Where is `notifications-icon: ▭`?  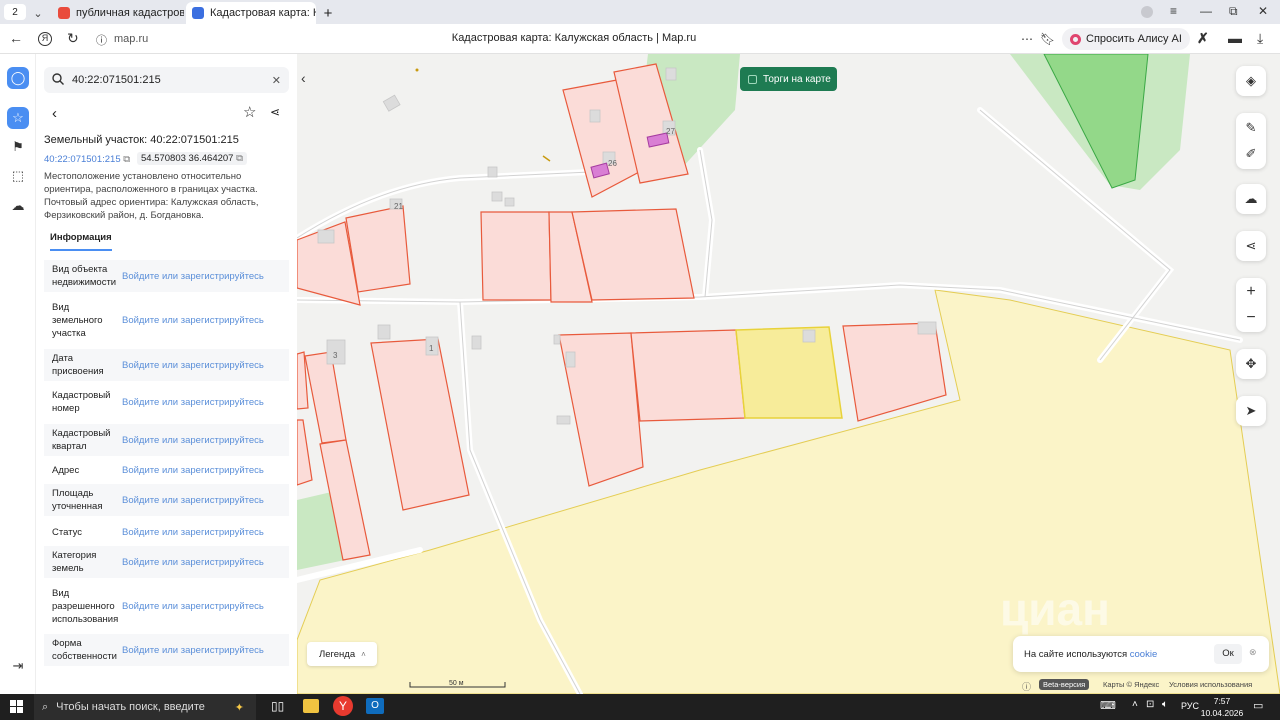 notifications-icon: ▭ is located at coordinates (1258, 705).